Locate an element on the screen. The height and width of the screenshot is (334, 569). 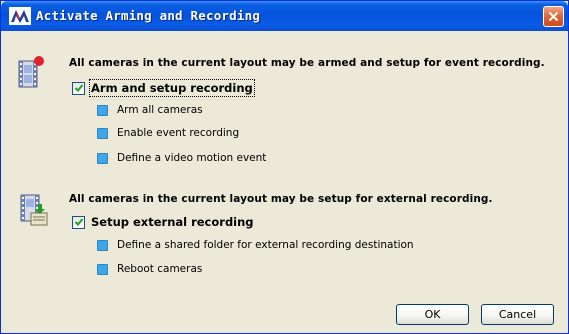
close-button is located at coordinates (553, 16).